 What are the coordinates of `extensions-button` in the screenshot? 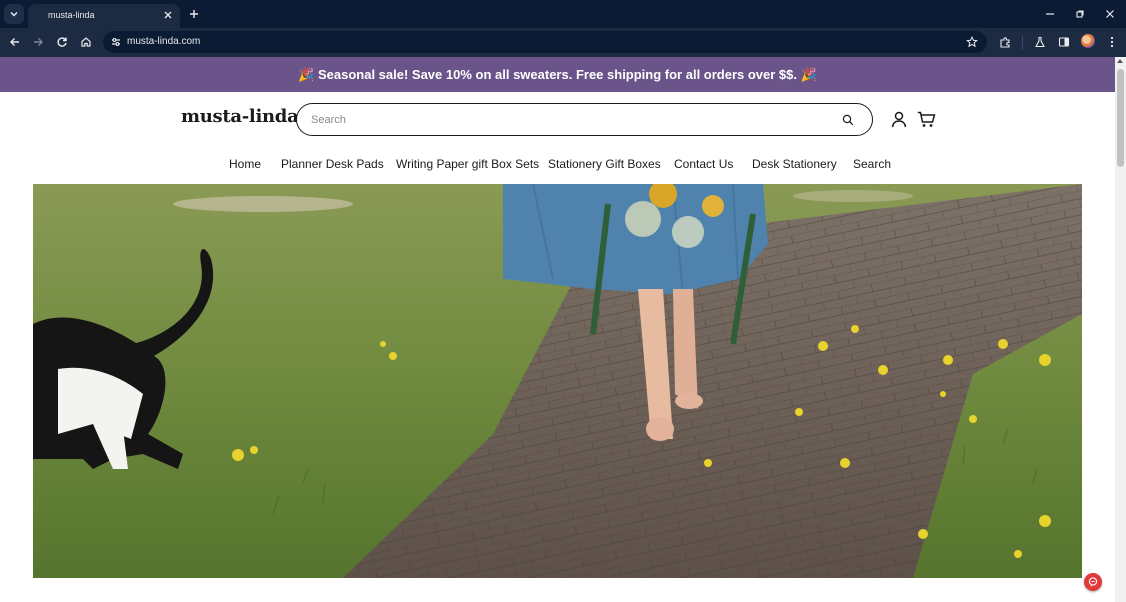 It's located at (1005, 42).